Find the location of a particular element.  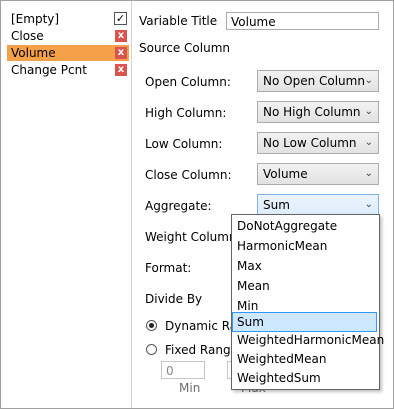

close-column-select: Volume ⌄ is located at coordinates (318, 174).